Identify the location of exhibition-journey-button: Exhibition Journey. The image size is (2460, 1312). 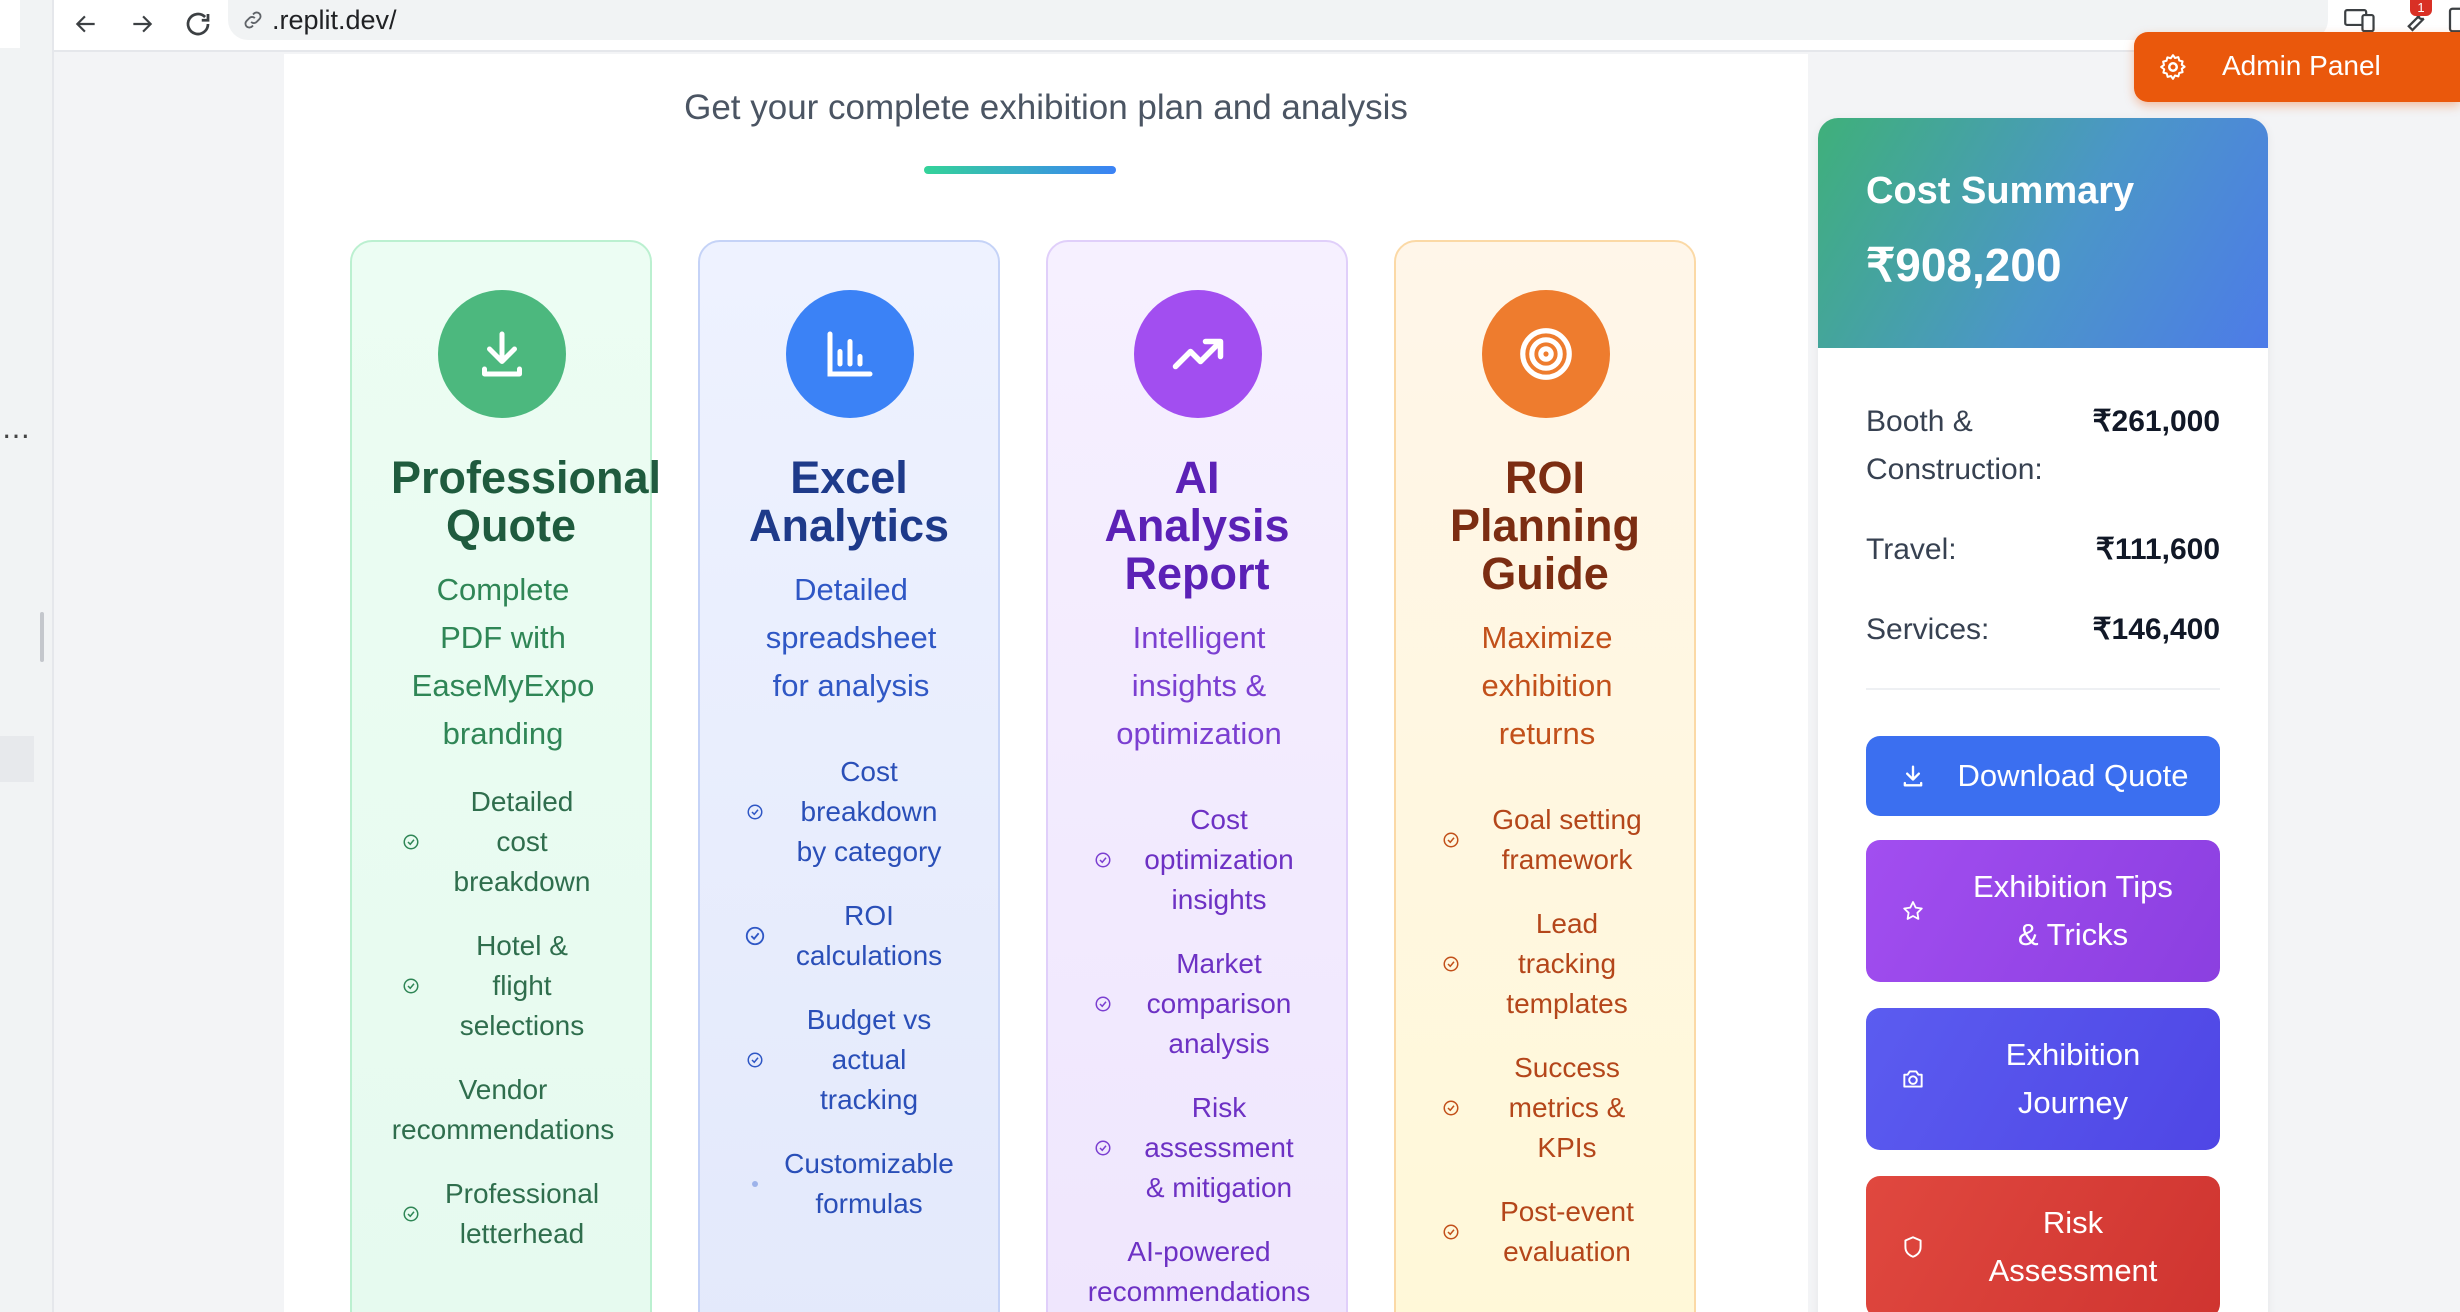
(2043, 1079).